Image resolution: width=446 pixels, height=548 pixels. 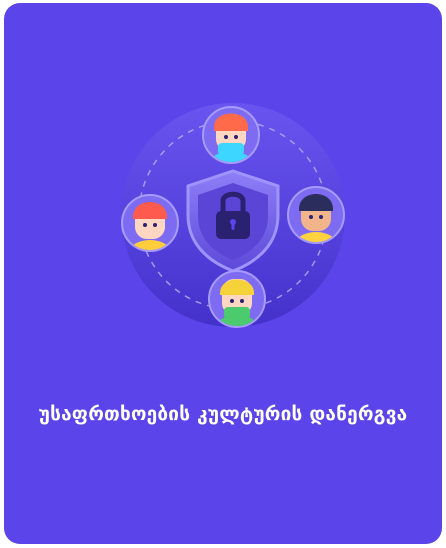 What do you see at coordinates (223, 414) in the screenshot?
I see `card-title: უსაფრთხოების კულტურის დანერგვა` at bounding box center [223, 414].